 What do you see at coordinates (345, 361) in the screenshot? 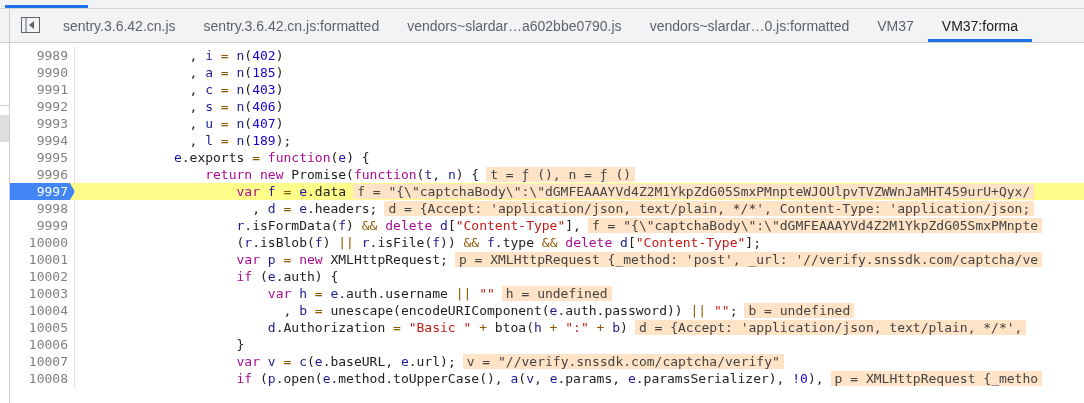
I see `code-line: var v = c(e.baseURL, e.url);` at bounding box center [345, 361].